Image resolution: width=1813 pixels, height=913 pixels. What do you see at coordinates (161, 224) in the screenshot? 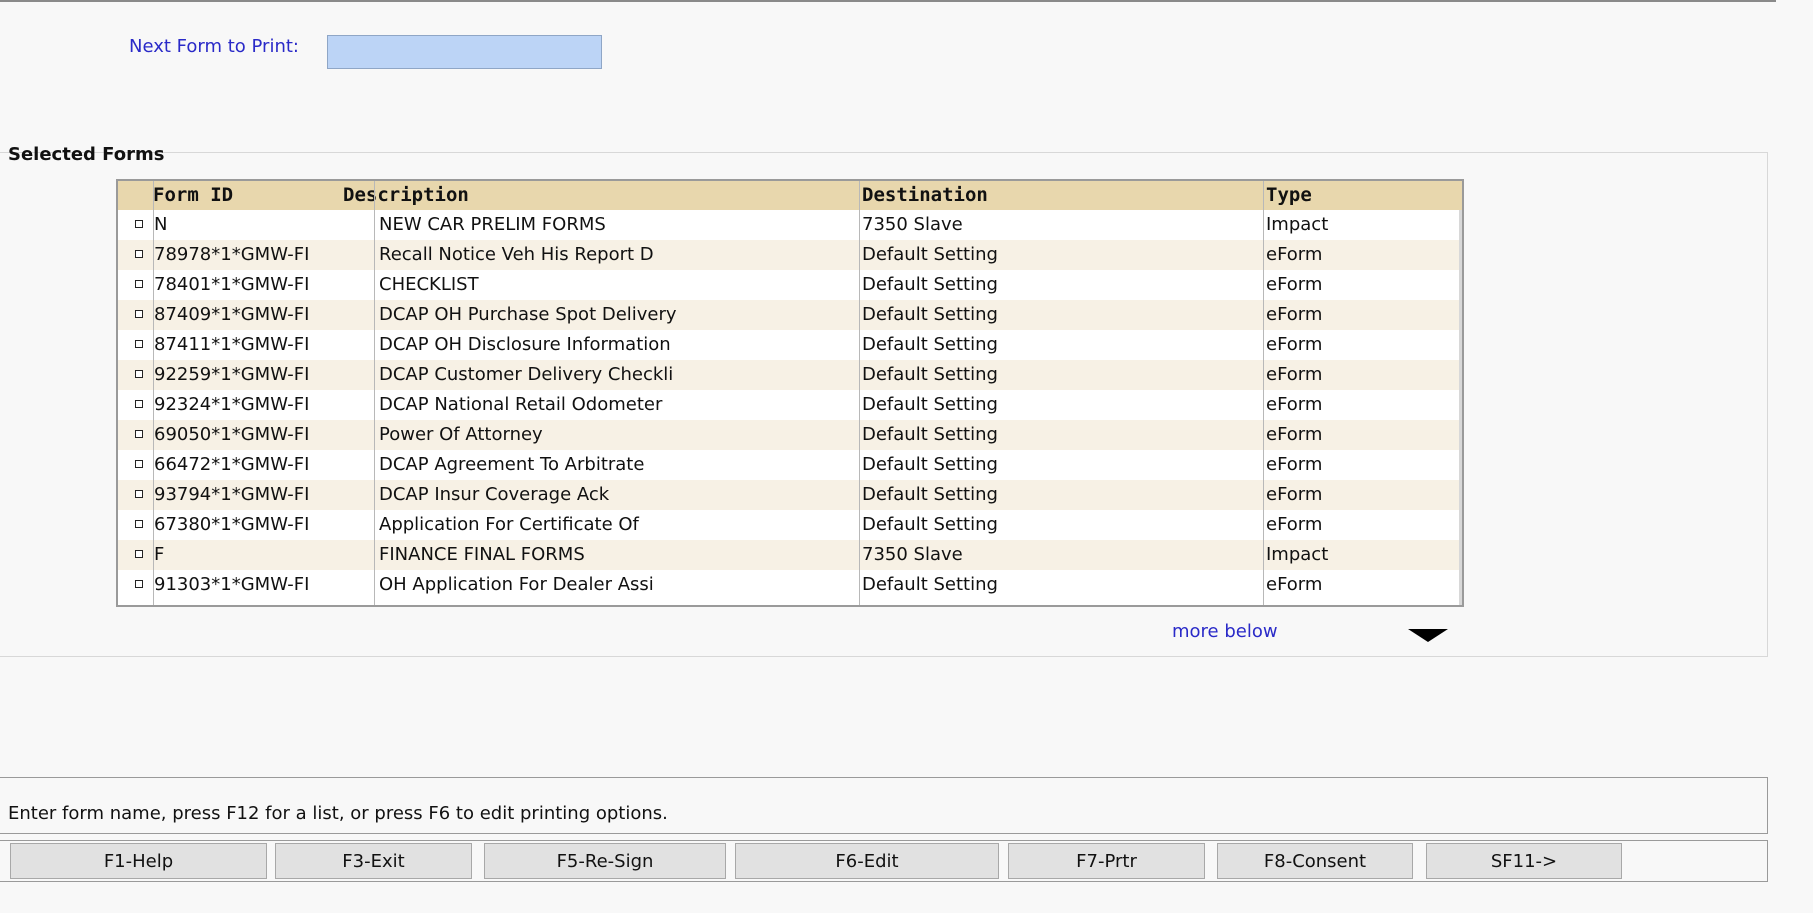
I see `form-id-cell: N` at bounding box center [161, 224].